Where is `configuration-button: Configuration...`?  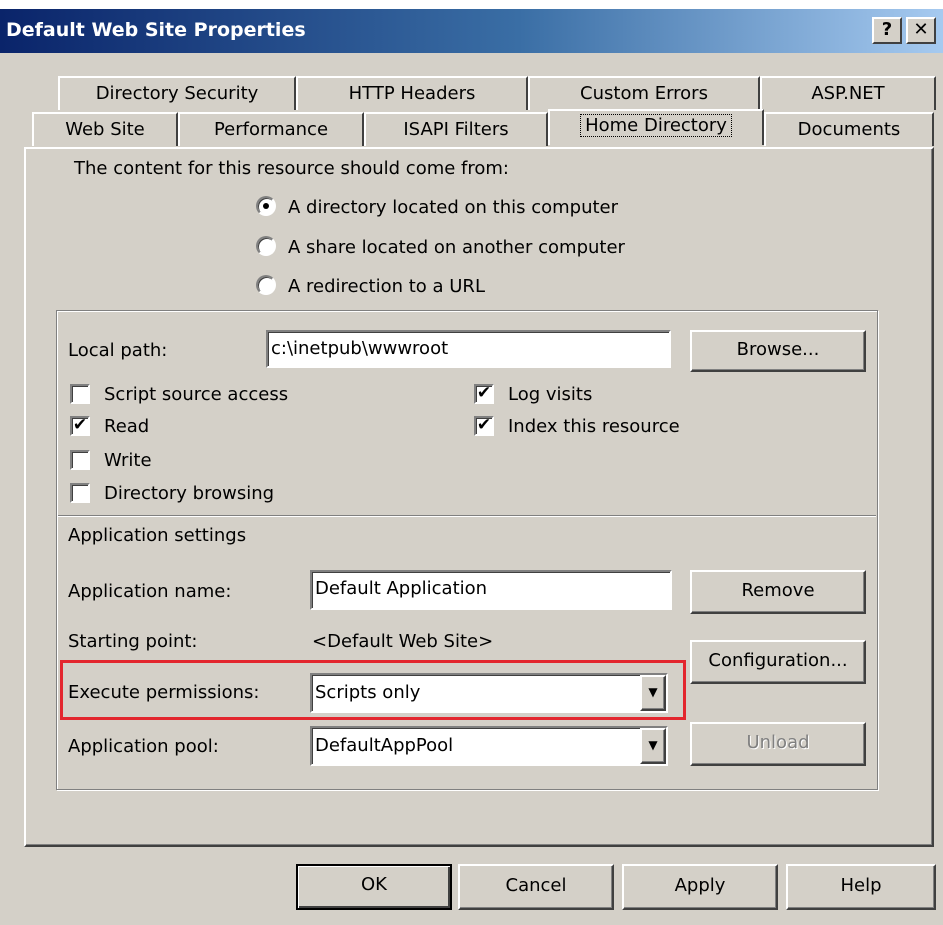
configuration-button: Configuration... is located at coordinates (778, 662).